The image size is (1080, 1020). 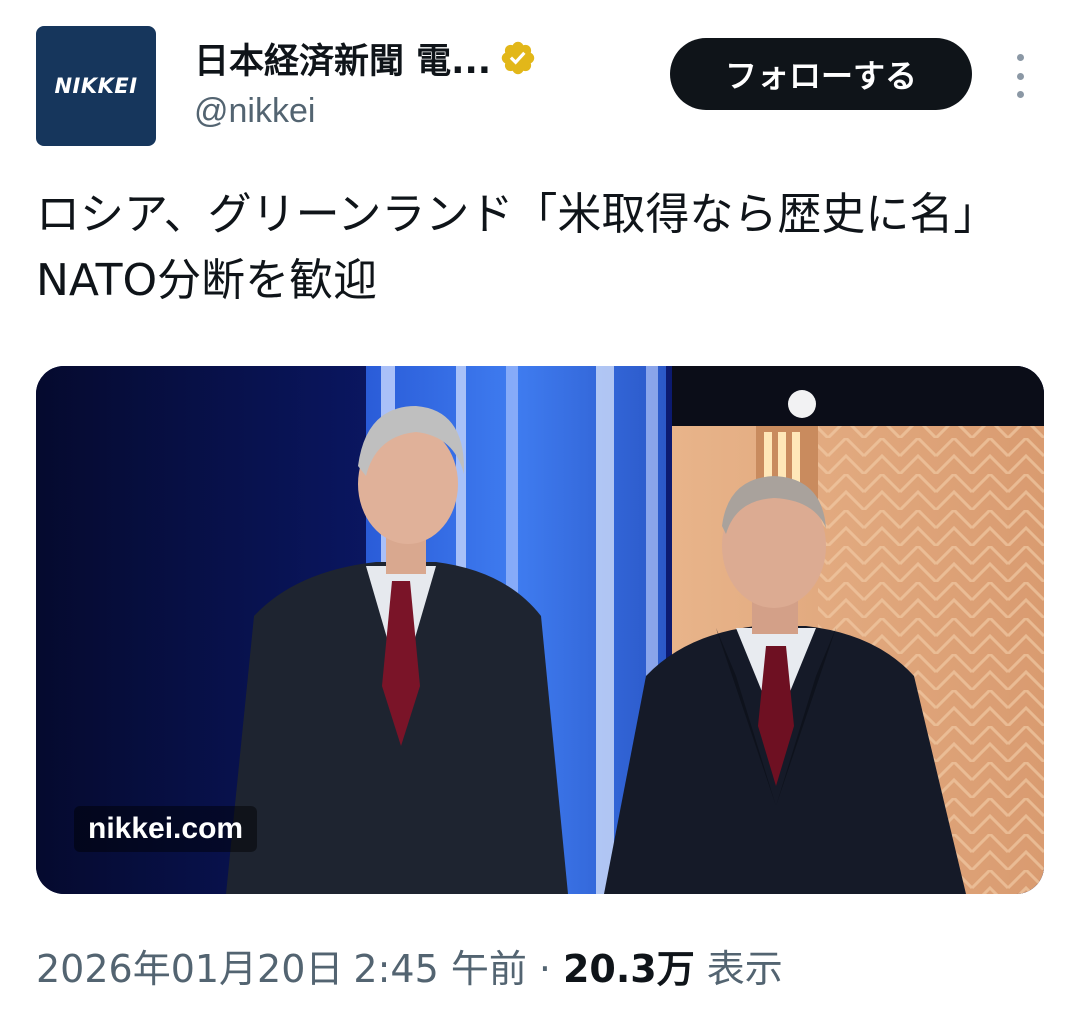 I want to click on views-count: 20.3万, so click(x=628, y=969).